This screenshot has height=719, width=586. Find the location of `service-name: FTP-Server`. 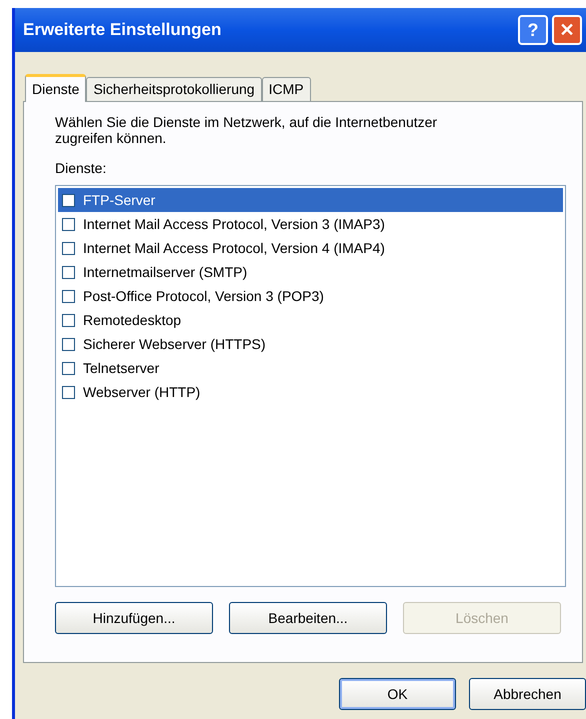

service-name: FTP-Server is located at coordinates (119, 200).